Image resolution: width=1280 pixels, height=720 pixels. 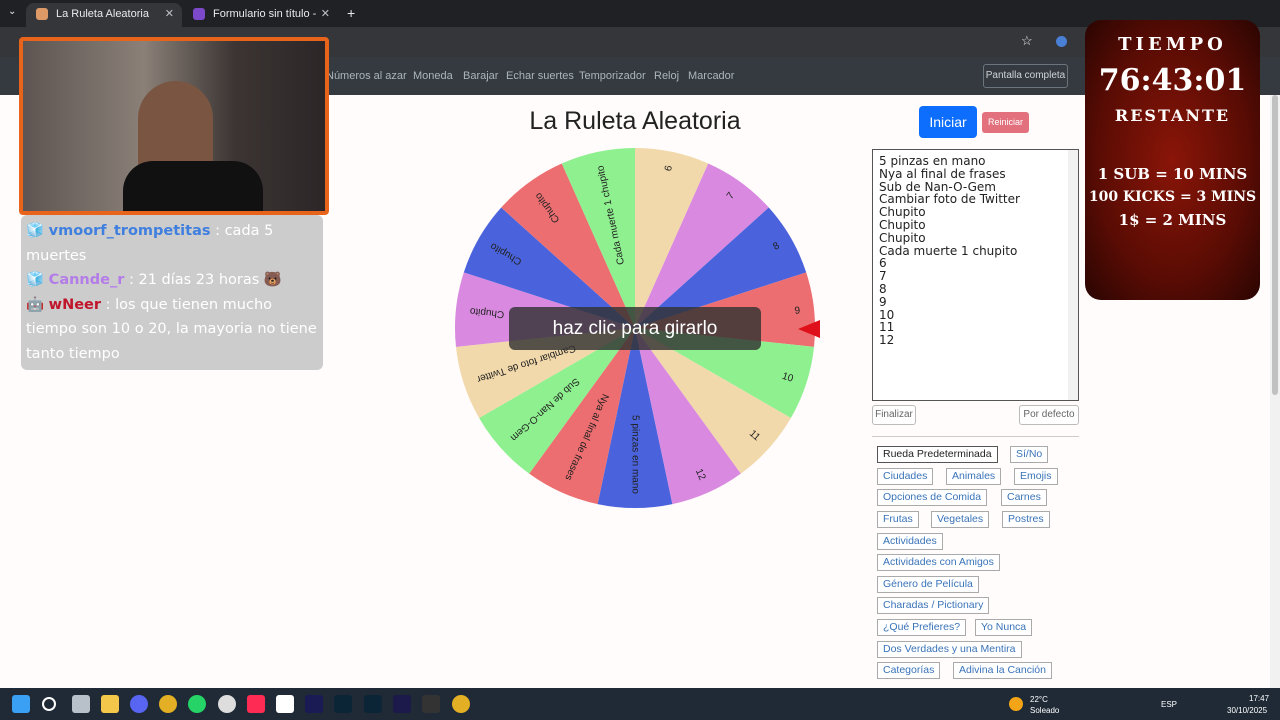 I want to click on timer-sublabel: RESTANTE, so click(x=1172, y=115).